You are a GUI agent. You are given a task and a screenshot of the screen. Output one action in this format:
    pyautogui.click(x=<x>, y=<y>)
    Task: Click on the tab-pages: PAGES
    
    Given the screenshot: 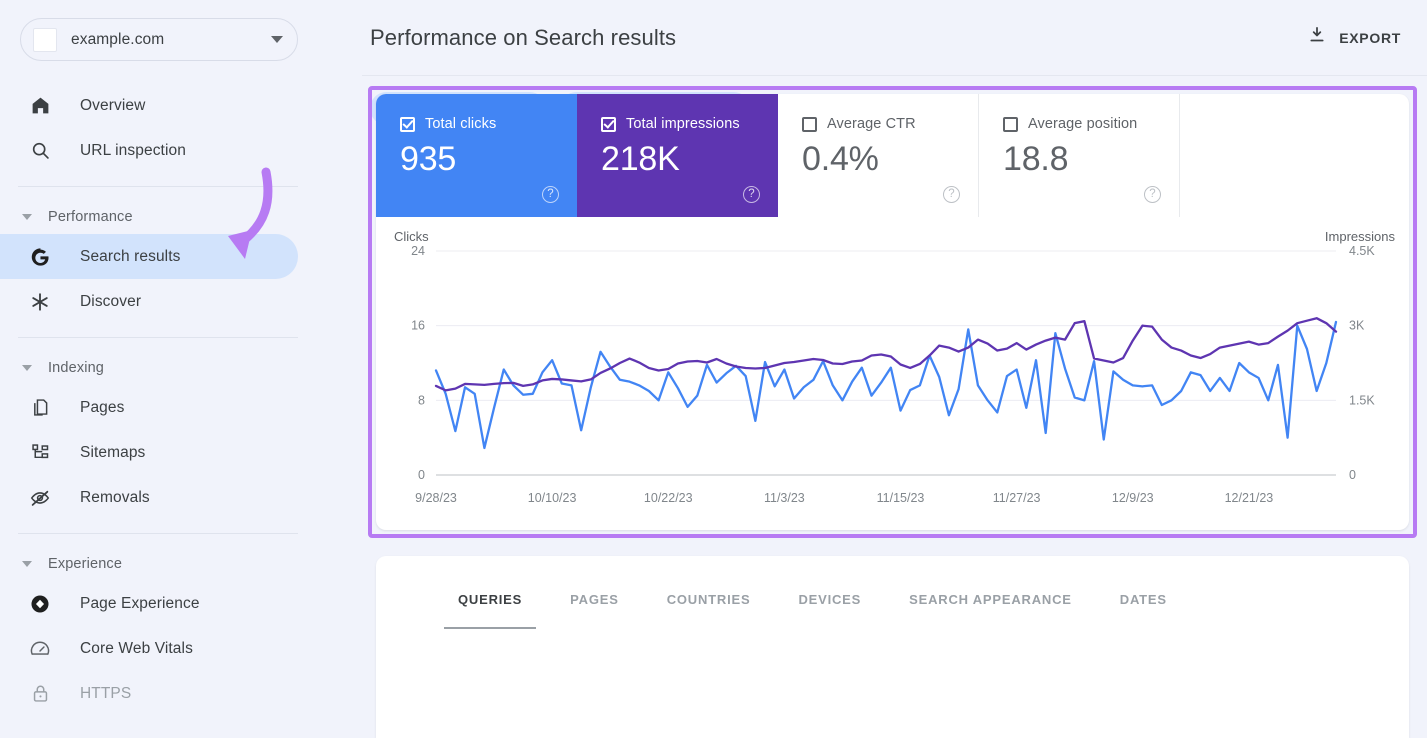 What is the action you would take?
    pyautogui.click(x=594, y=610)
    